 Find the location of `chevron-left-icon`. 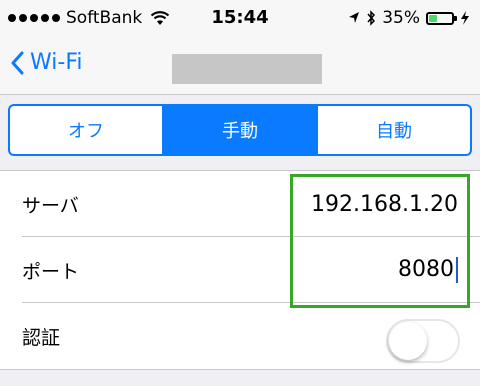

chevron-left-icon is located at coordinates (17, 62).